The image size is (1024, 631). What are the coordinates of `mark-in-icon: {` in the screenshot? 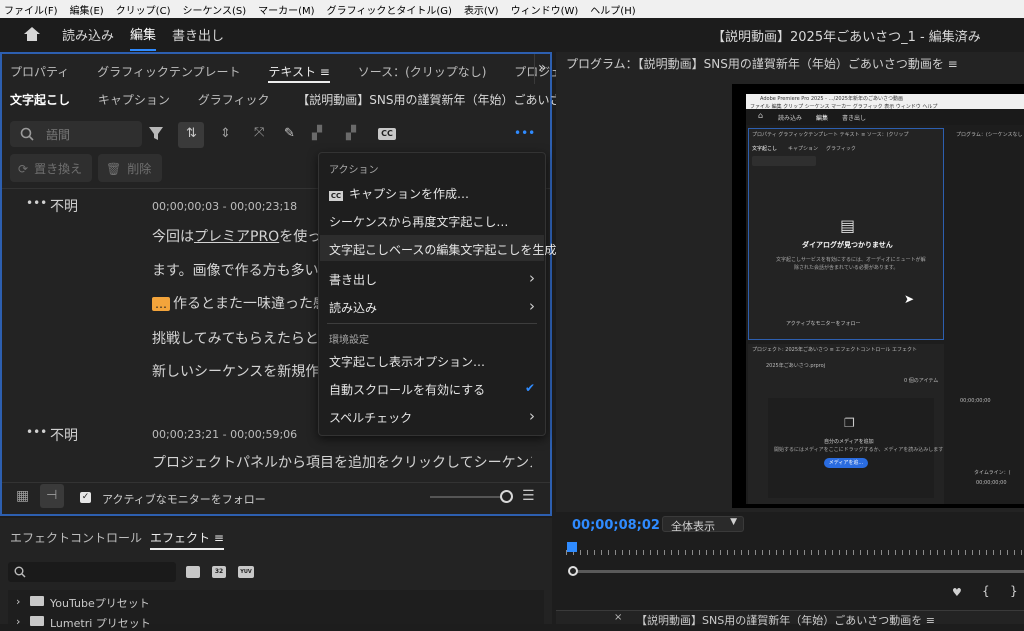 It's located at (986, 591).